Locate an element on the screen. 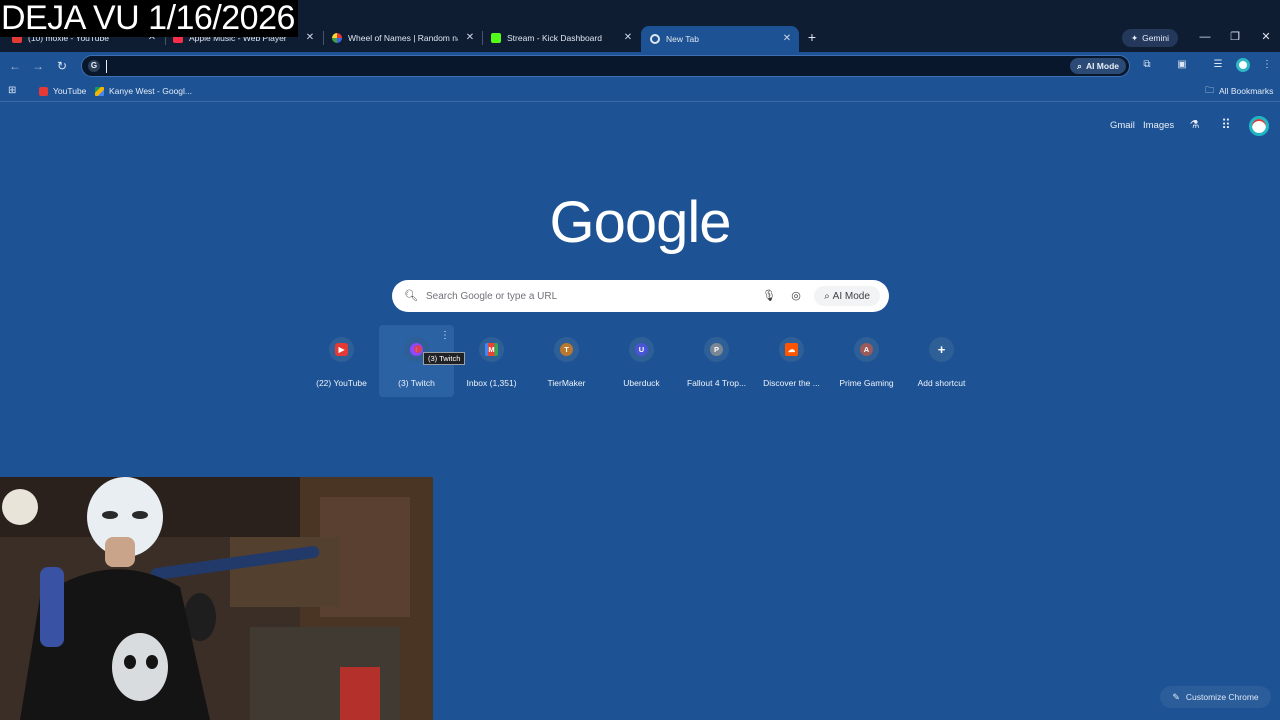 Image resolution: width=1280 pixels, height=720 pixels. shortcut-prime-gaming: A Prime Gaming is located at coordinates (866, 361).